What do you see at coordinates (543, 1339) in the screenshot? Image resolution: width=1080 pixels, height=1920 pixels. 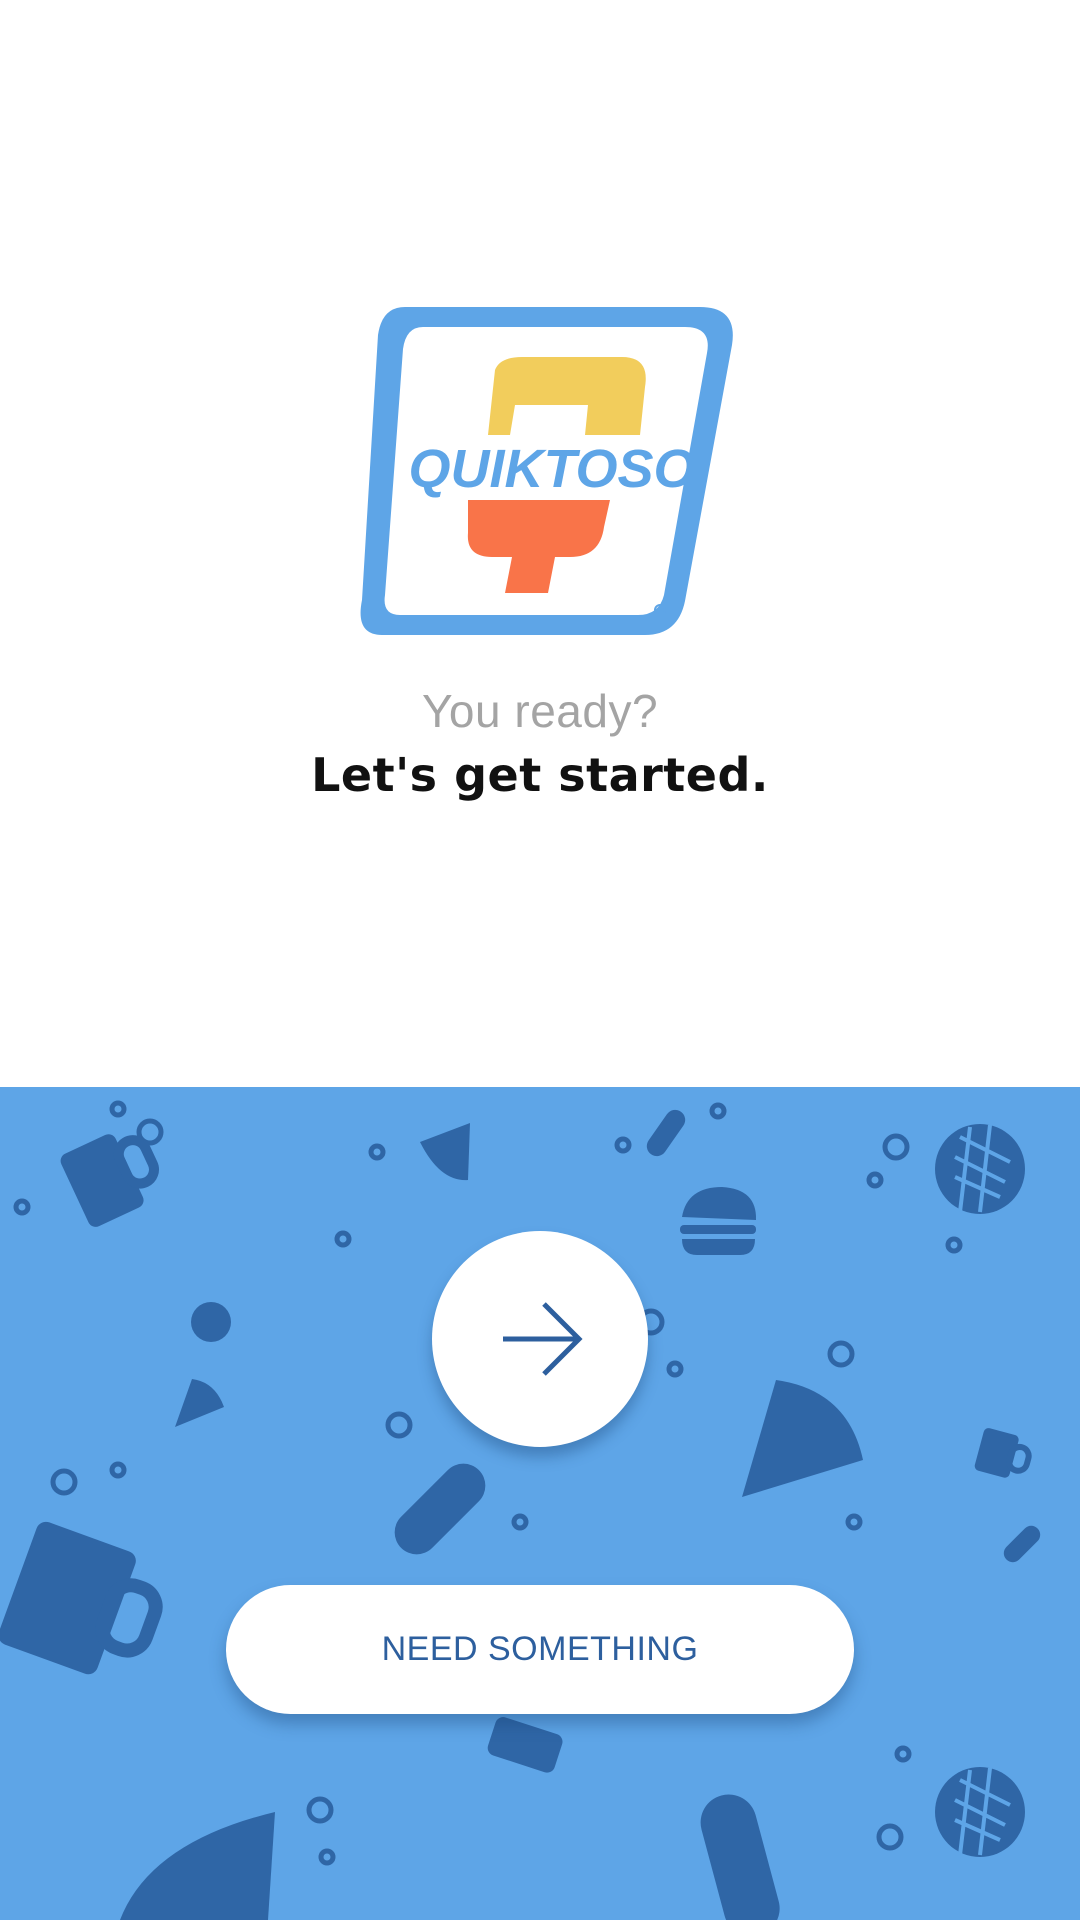 I see `arrow-right-icon` at bounding box center [543, 1339].